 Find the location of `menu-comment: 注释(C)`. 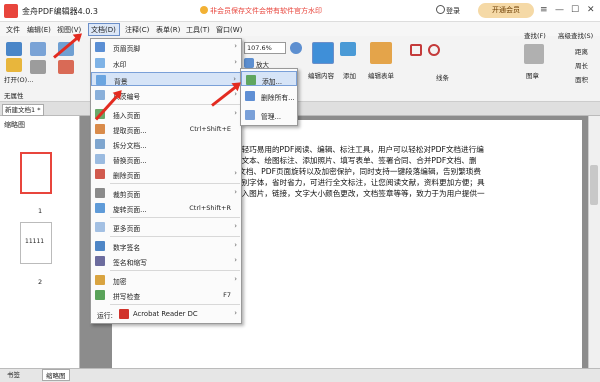

menu-comment: 注释(C) is located at coordinates (137, 30).